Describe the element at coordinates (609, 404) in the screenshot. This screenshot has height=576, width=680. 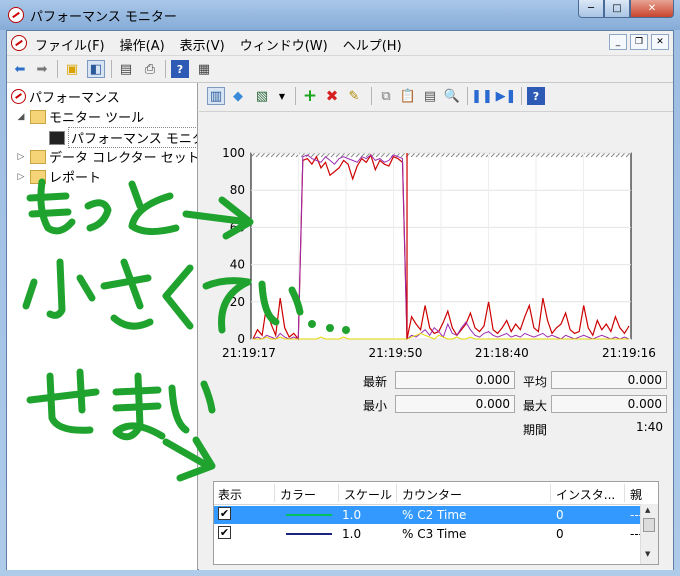
I see `maximum-value: 0.000` at that location.